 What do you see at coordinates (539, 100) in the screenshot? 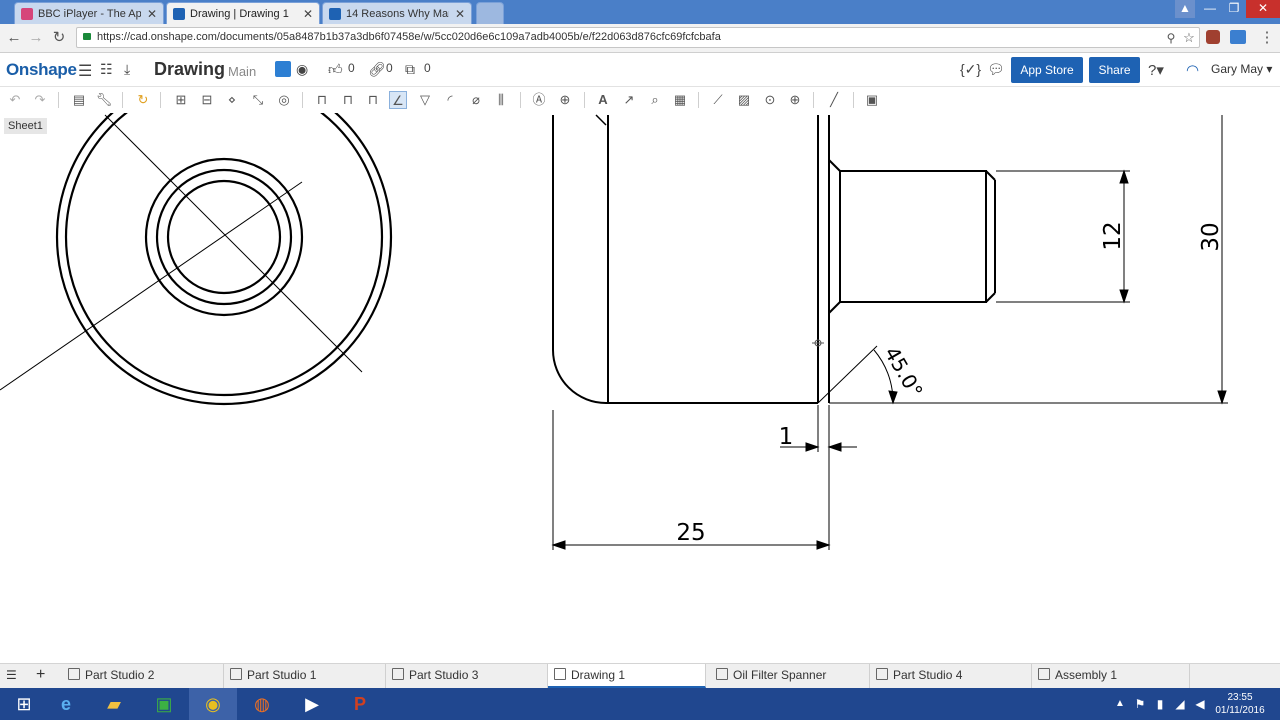
I see `callout-icon: Ⓐ` at bounding box center [539, 100].